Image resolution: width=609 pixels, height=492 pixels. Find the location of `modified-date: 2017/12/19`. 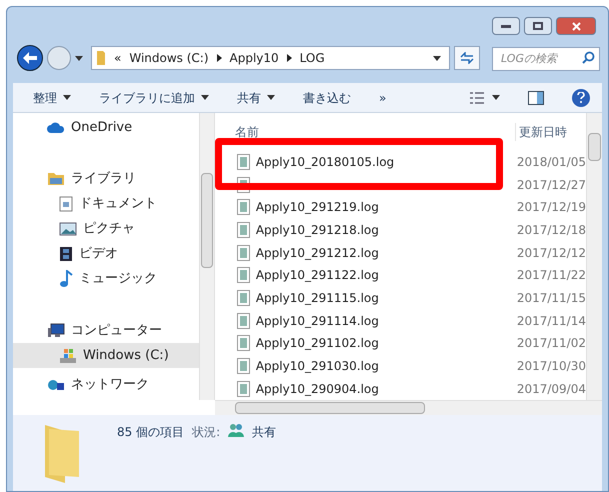

modified-date: 2017/12/19 is located at coordinates (551, 207).